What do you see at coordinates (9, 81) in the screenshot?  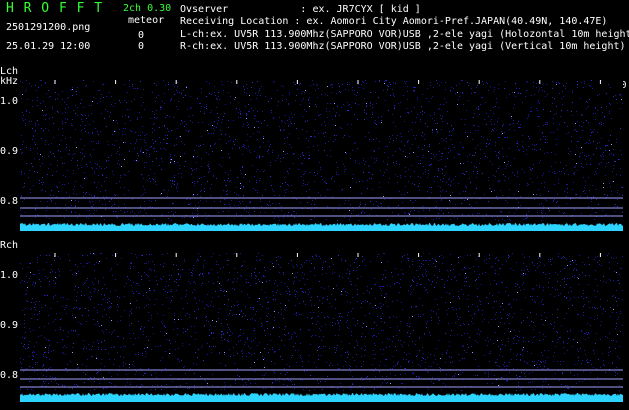 I see `unit-label: kHz` at bounding box center [9, 81].